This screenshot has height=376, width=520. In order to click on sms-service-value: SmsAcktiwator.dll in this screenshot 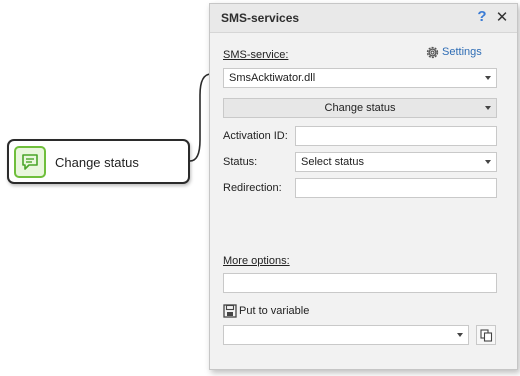, I will do `click(272, 78)`.